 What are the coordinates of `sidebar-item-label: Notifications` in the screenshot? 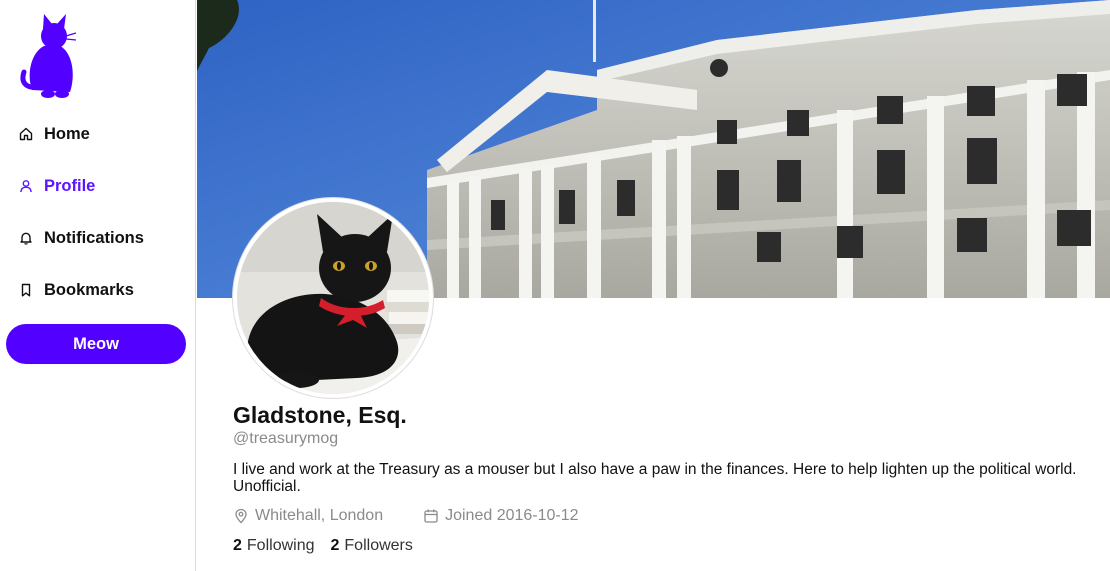 It's located at (94, 237).